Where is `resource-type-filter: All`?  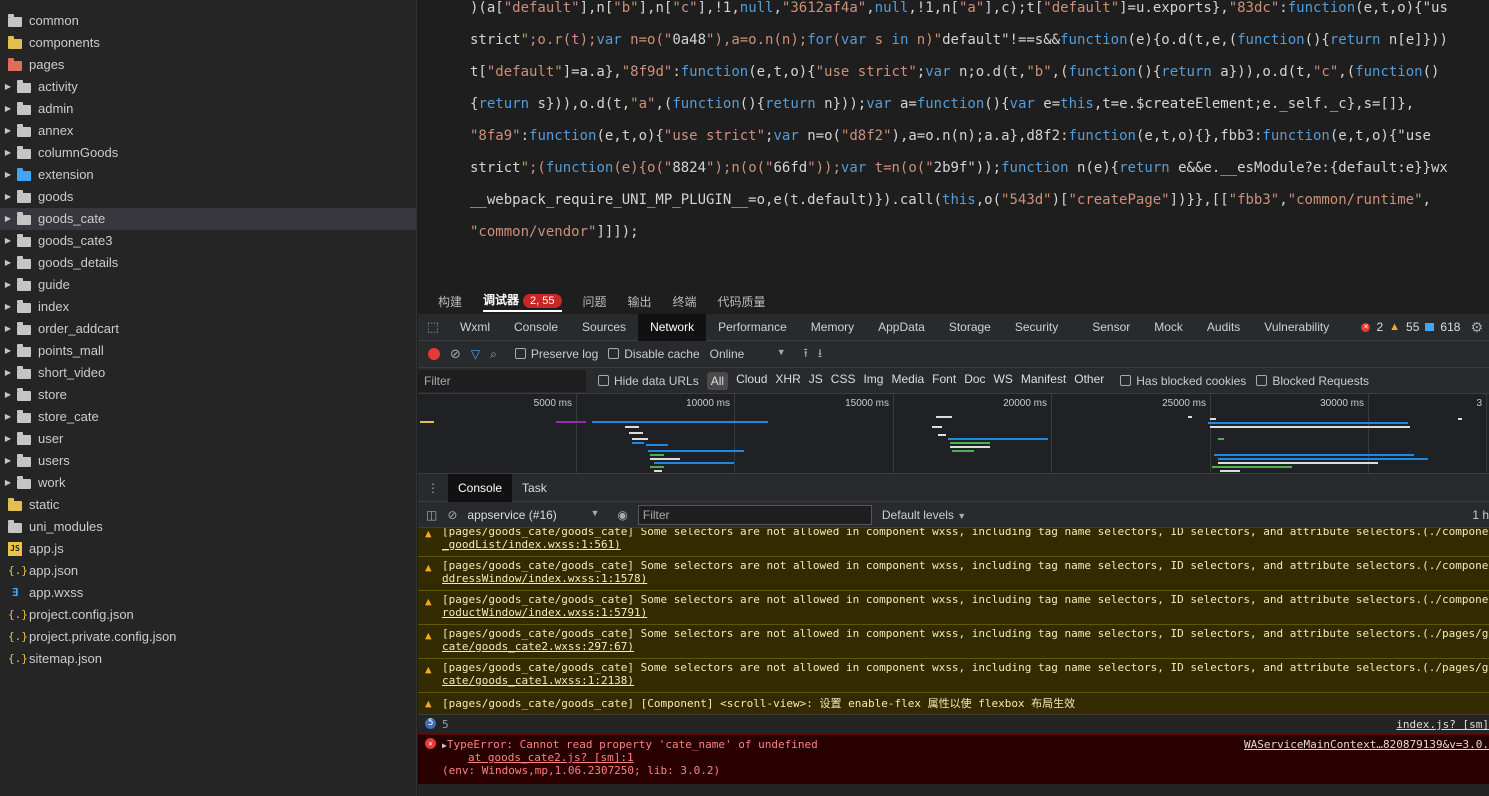
resource-type-filter: All is located at coordinates (717, 380).